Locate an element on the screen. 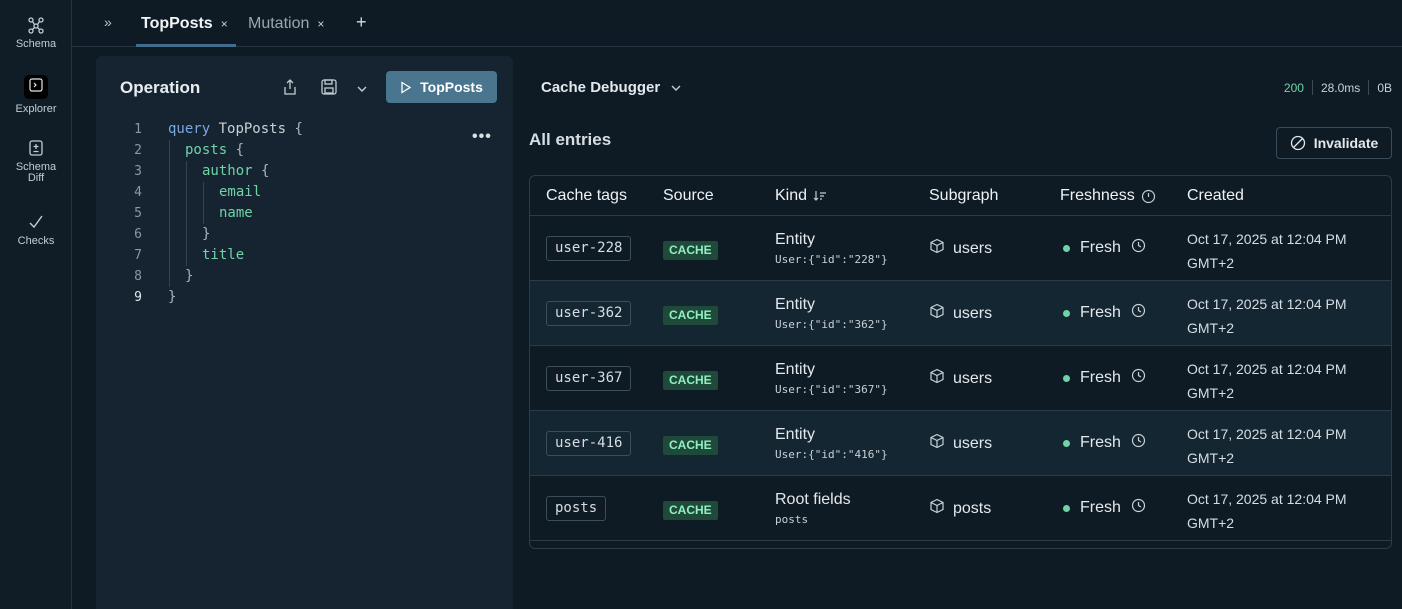 This screenshot has width=1402, height=609. line-number: 7 is located at coordinates (138, 255).